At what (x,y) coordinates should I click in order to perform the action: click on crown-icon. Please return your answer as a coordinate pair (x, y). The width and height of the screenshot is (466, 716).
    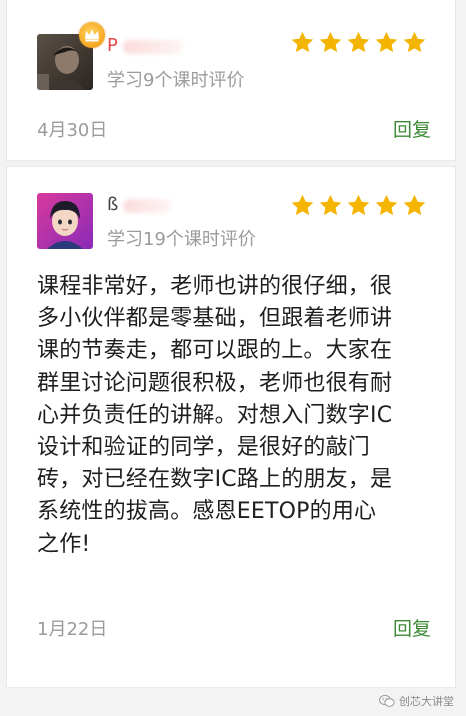
    Looking at the image, I should click on (92, 35).